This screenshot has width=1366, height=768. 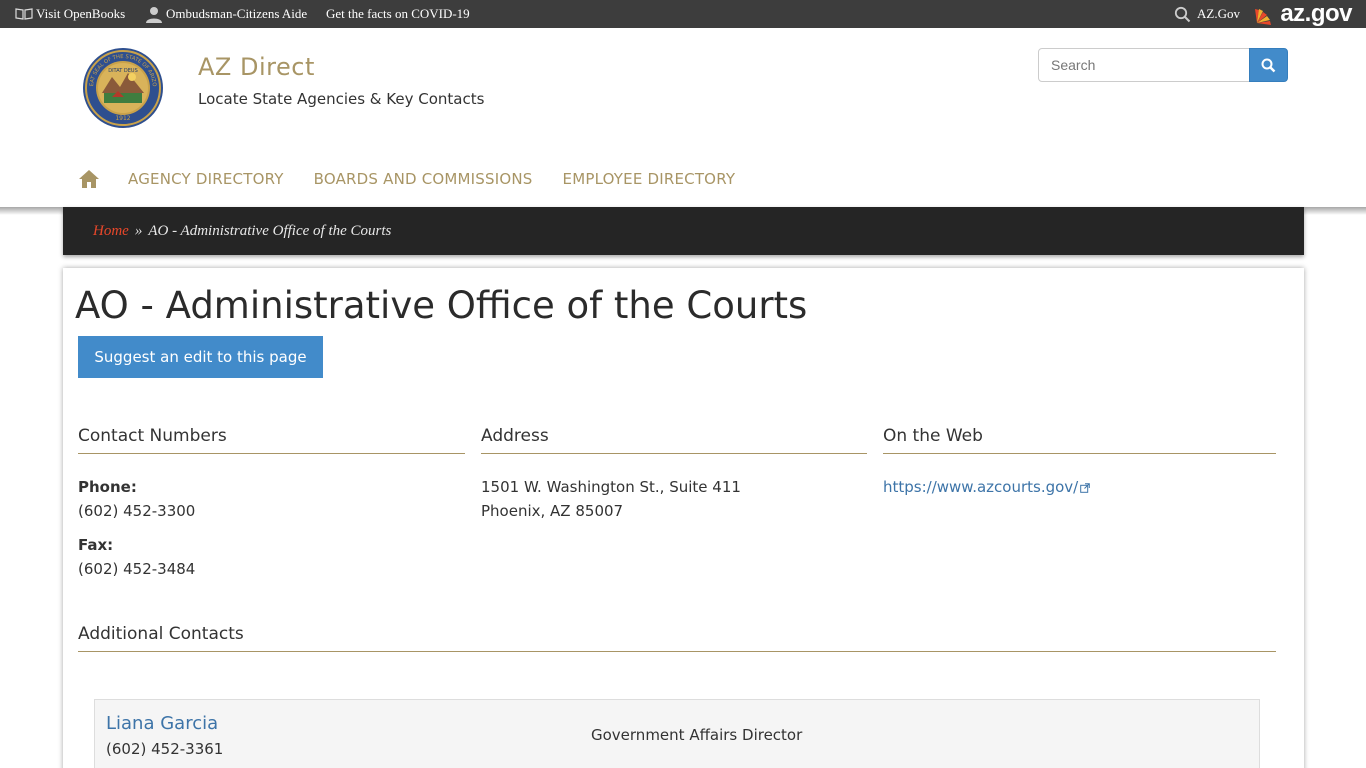 What do you see at coordinates (1144, 65) in the screenshot?
I see `search-input` at bounding box center [1144, 65].